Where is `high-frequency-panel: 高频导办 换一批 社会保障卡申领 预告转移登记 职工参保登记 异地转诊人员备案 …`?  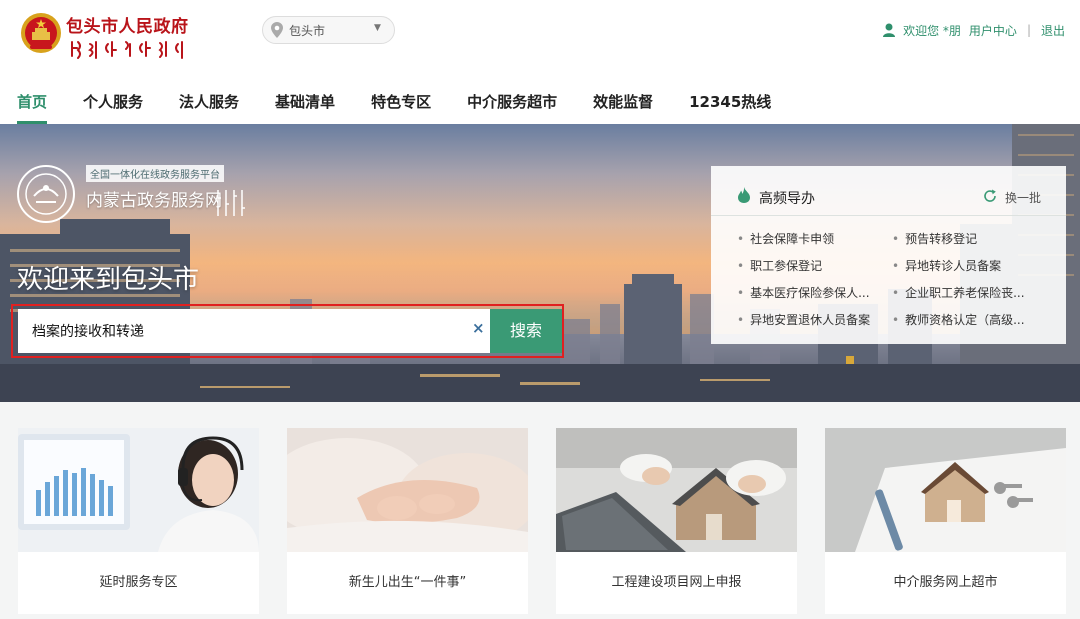
high-frequency-panel: 高频导办 换一批 社会保障卡申领 预告转移登记 职工参保登记 异地转诊人员备案 … is located at coordinates (888, 255).